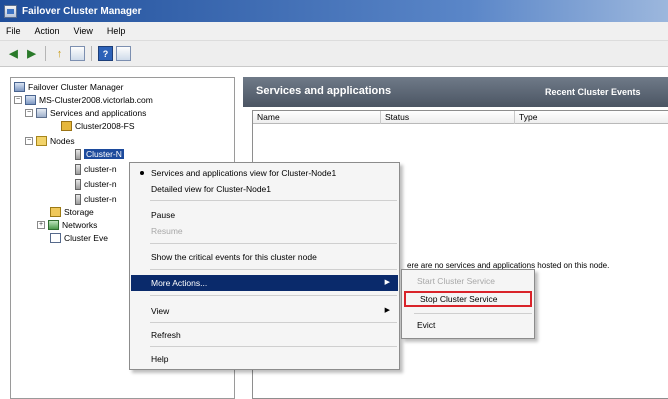  Describe the element at coordinates (19, 87) in the screenshot. I see `failover-manager-icon` at that location.